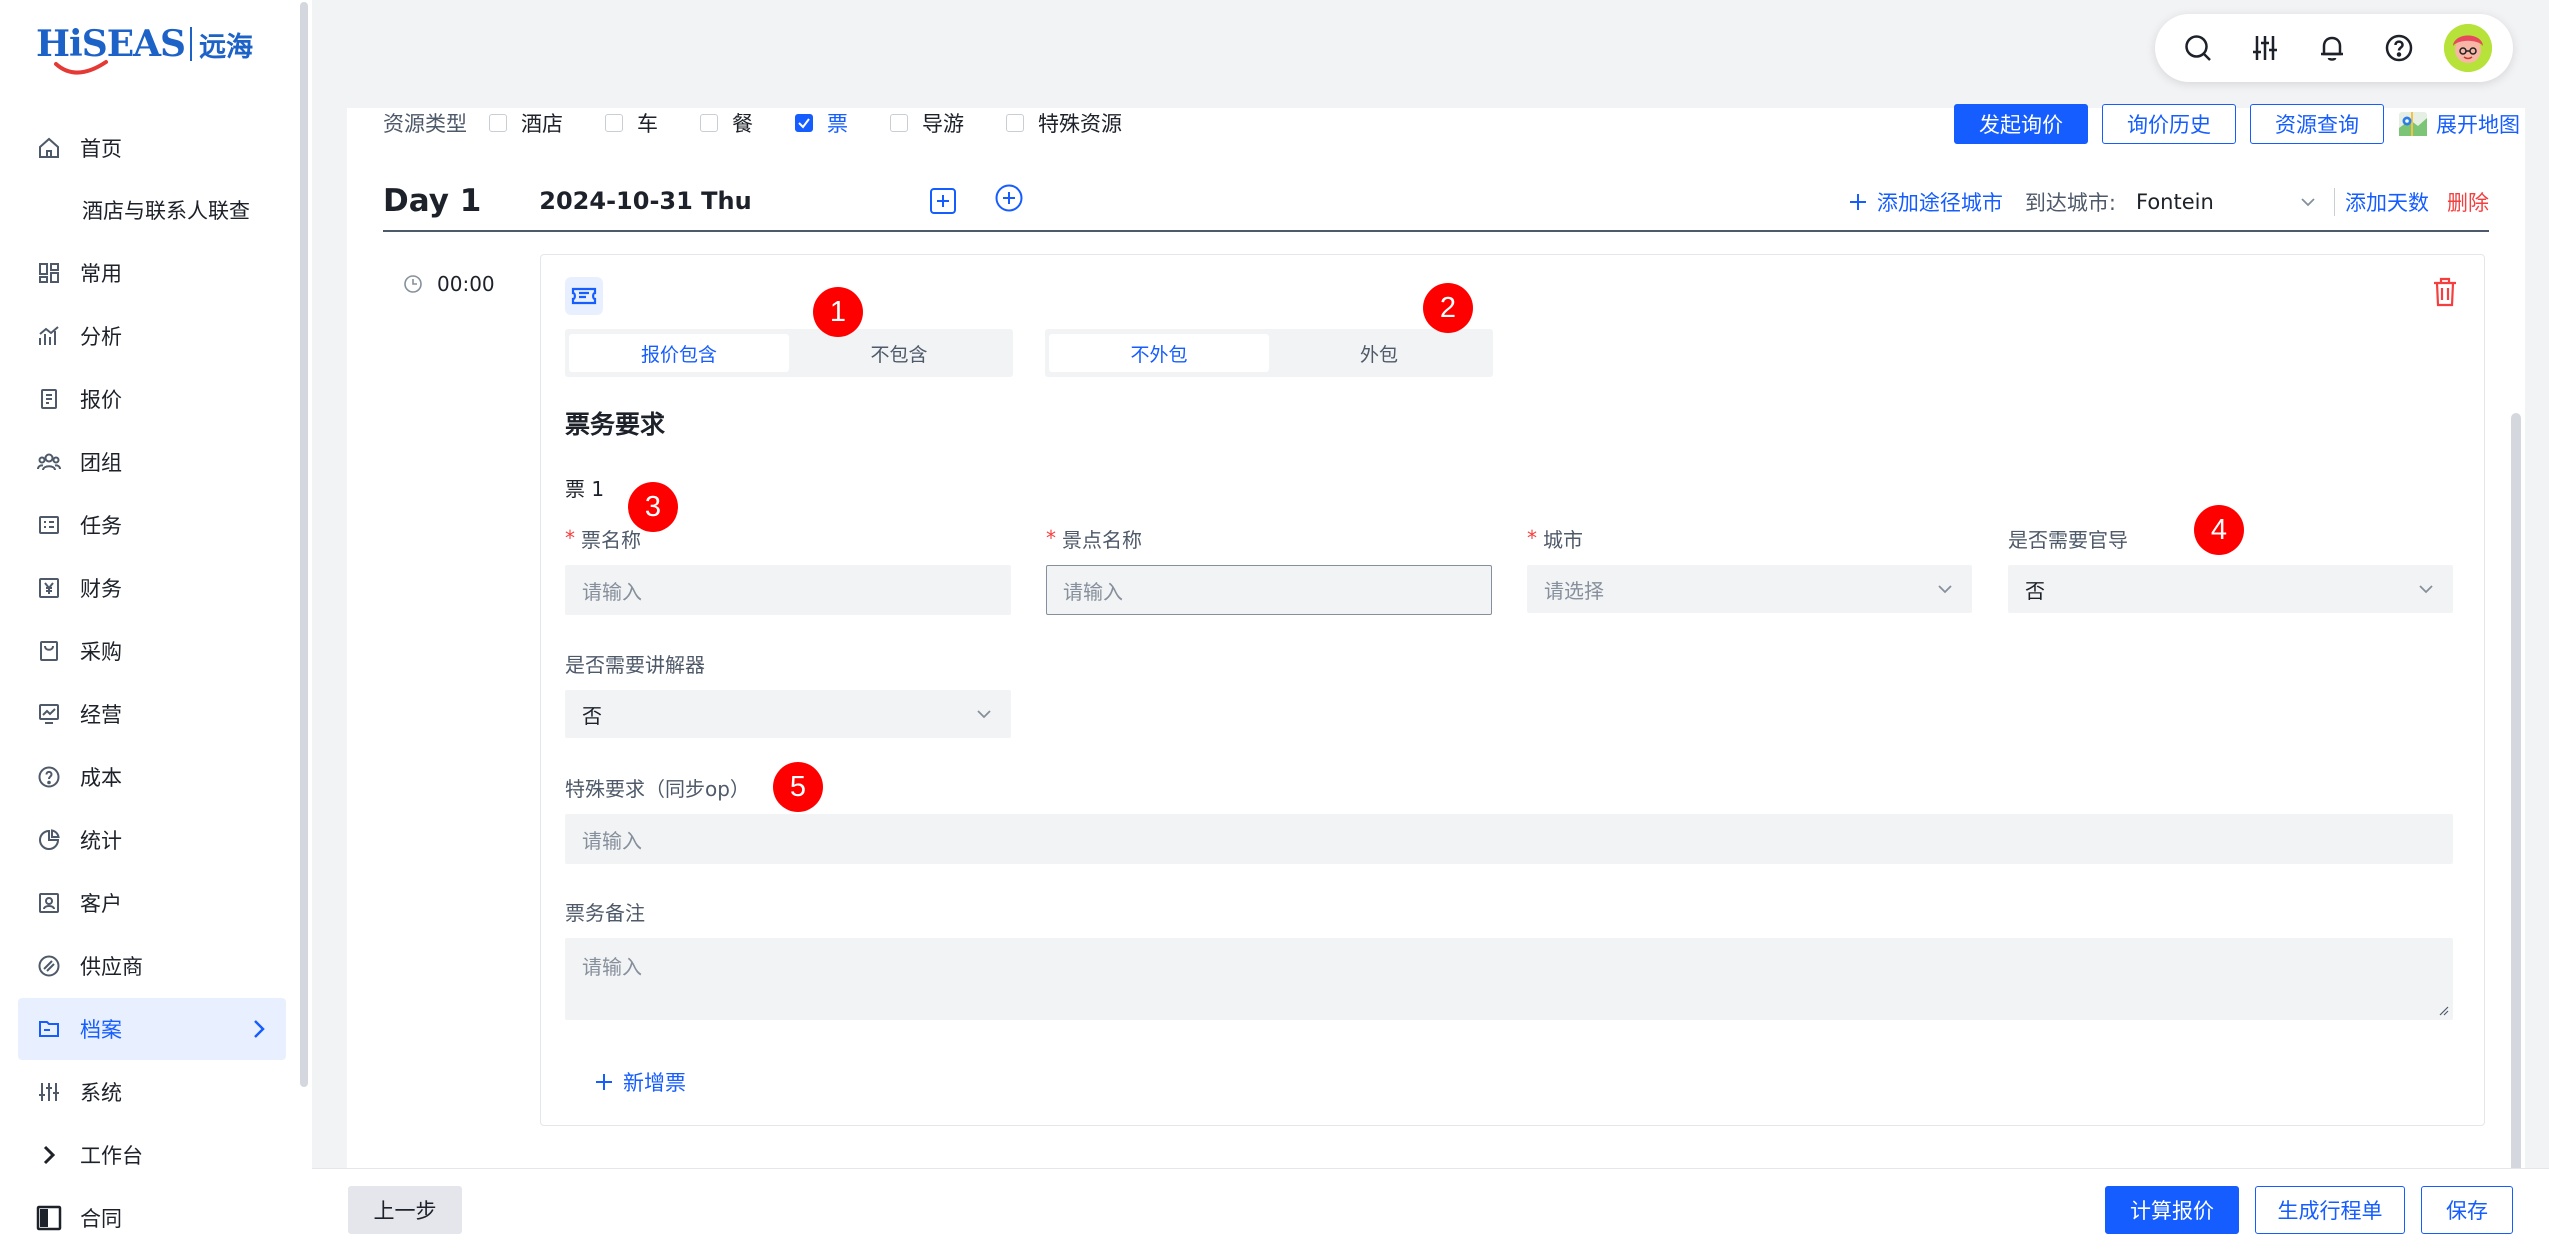 The height and width of the screenshot is (1251, 2549). What do you see at coordinates (1509, 979) in the screenshot?
I see `ticket-remark-textarea: 请输入` at bounding box center [1509, 979].